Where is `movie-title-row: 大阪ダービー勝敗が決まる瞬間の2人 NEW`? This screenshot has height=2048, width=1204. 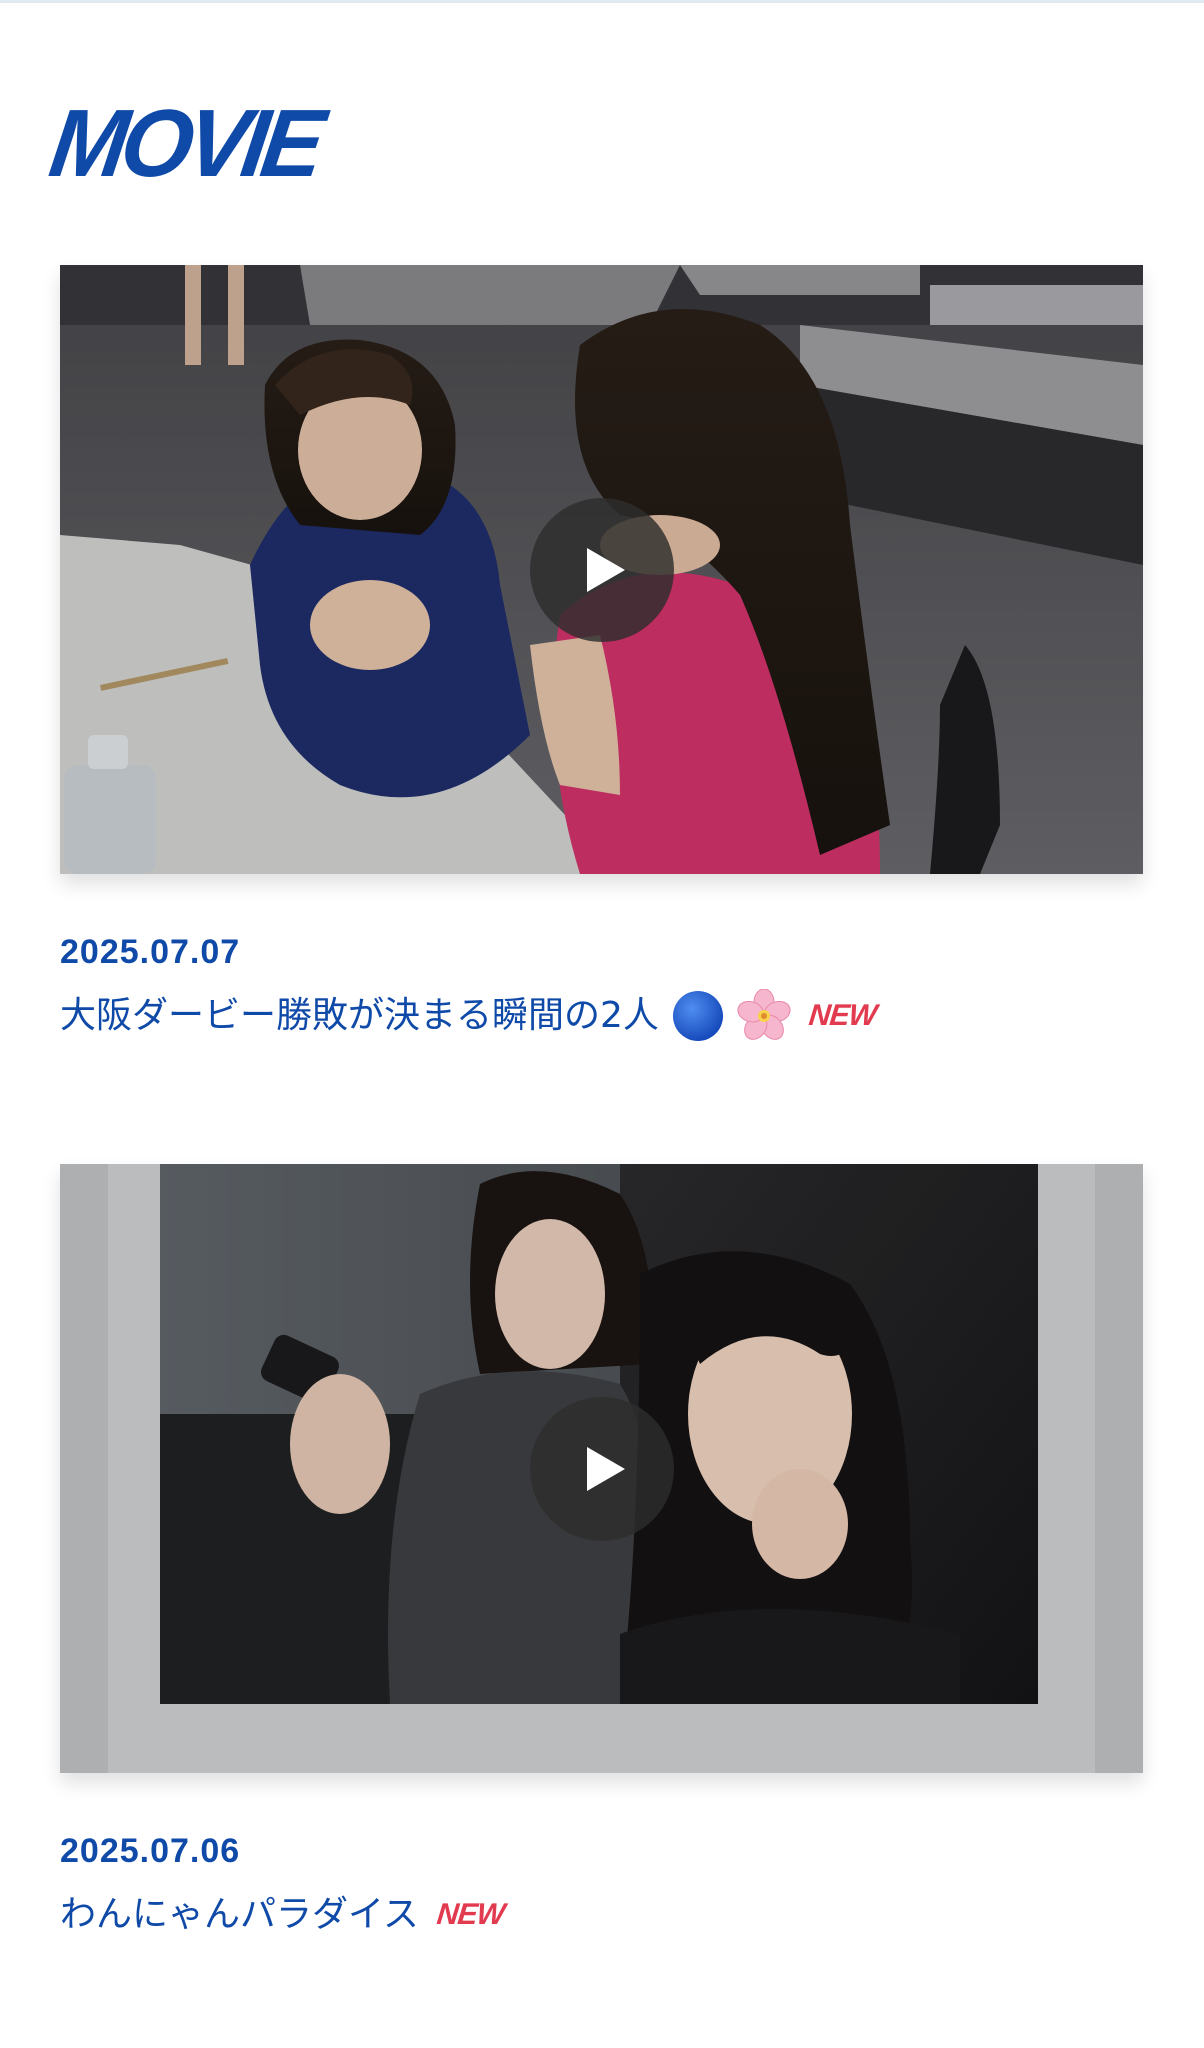 movie-title-row: 大阪ダービー勝敗が決まる瞬間の2人 NEW is located at coordinates (601, 1016).